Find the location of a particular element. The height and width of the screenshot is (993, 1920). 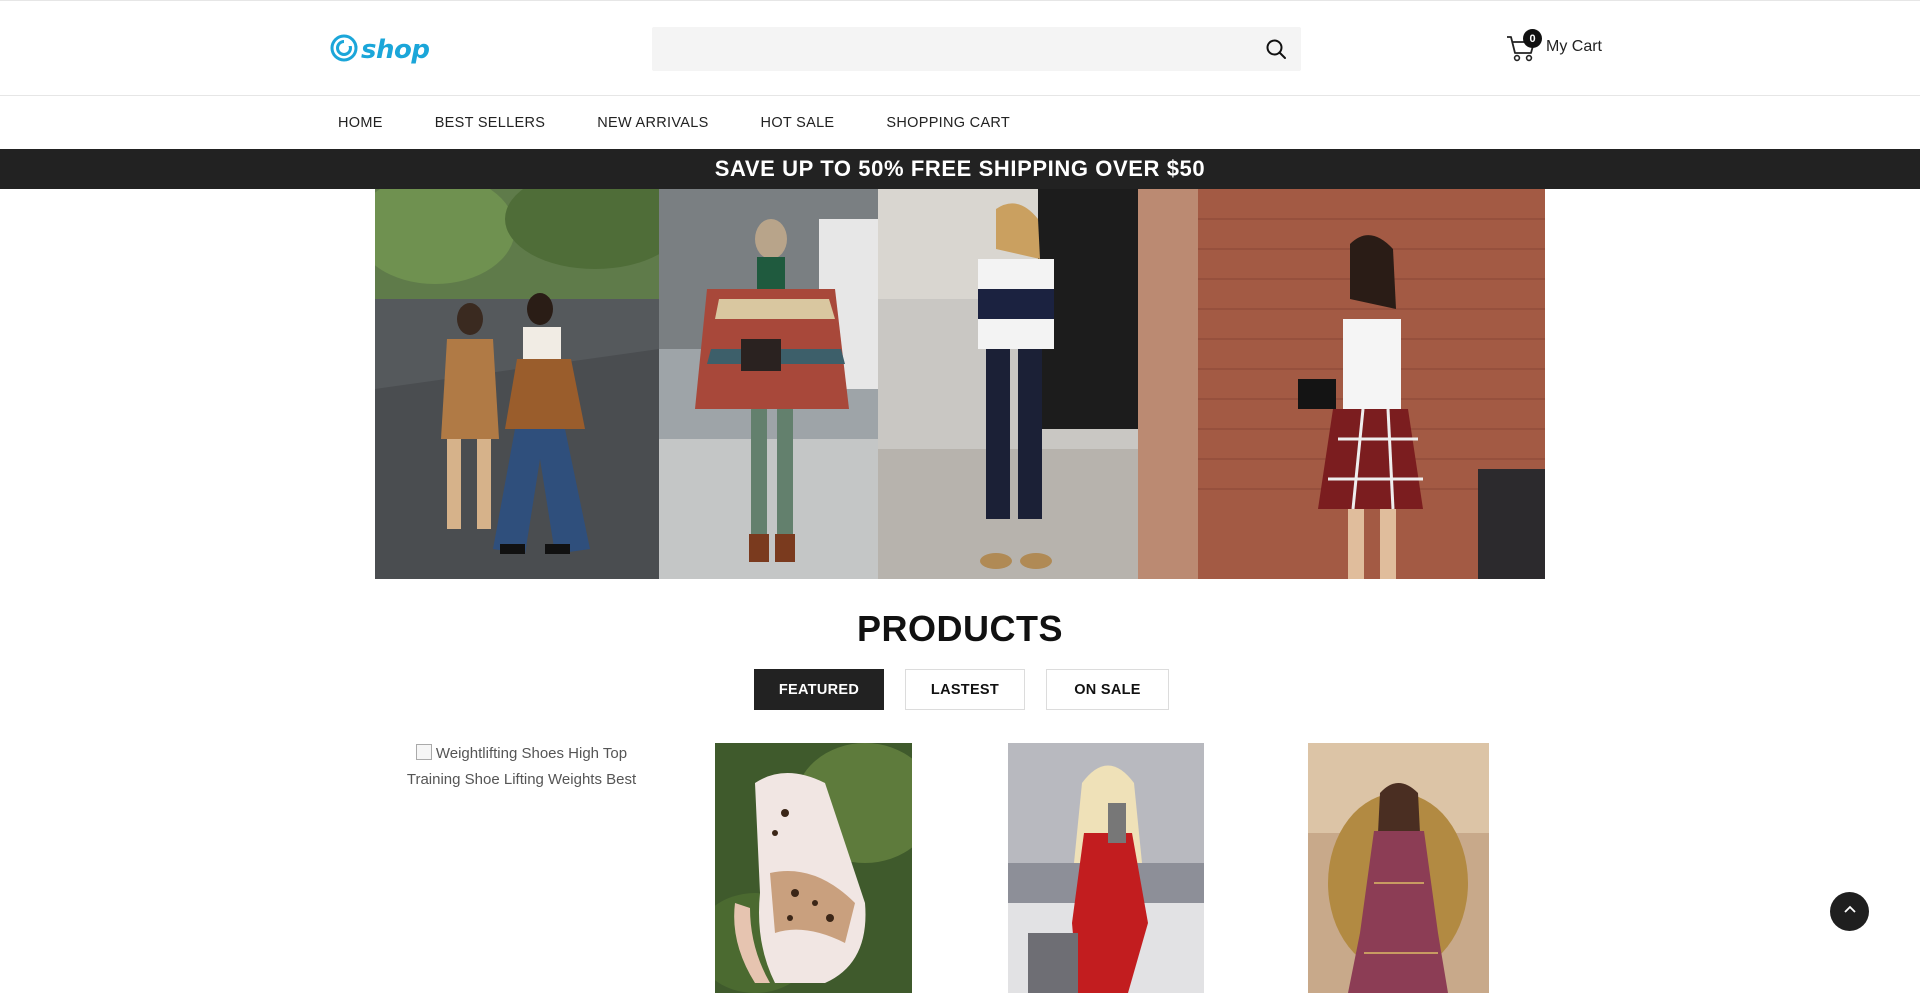

chevron-up-icon is located at coordinates (1850, 911).